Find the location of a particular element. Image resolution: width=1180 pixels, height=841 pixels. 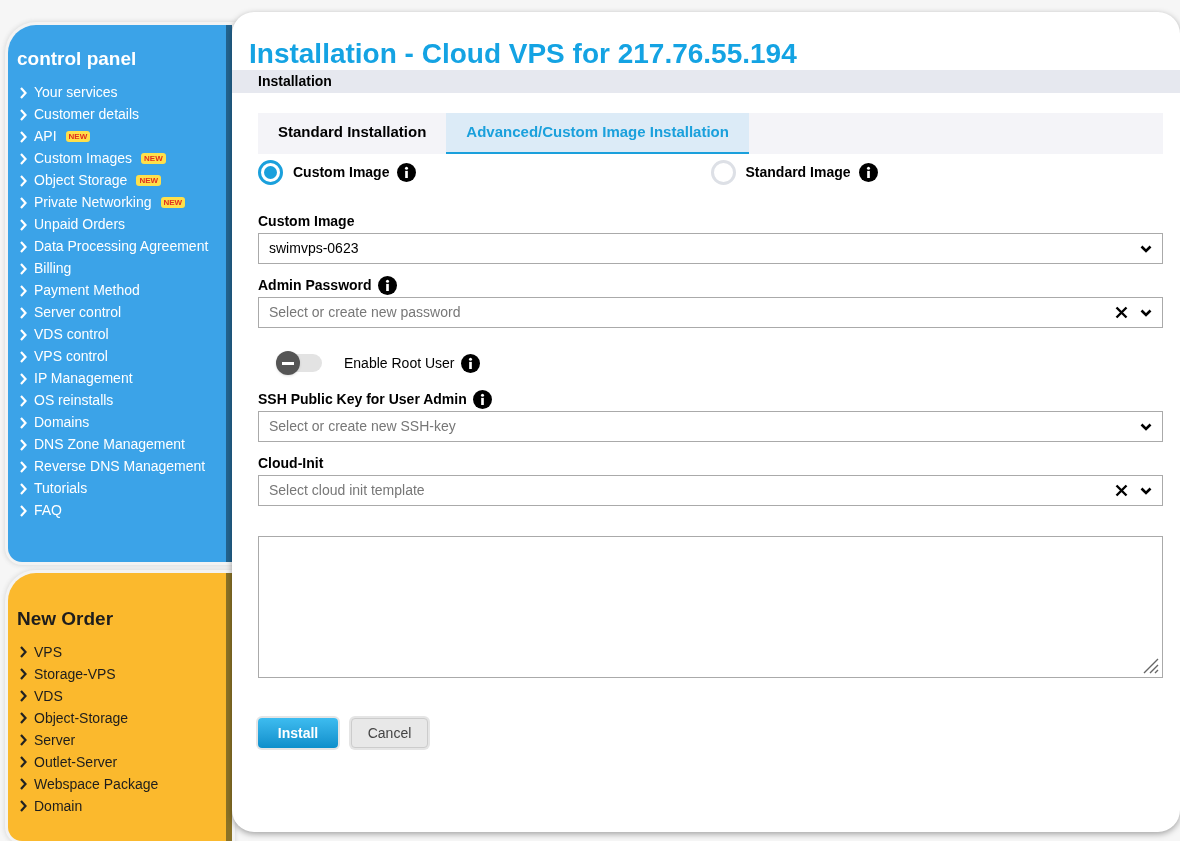

field-label: Custom Image is located at coordinates (306, 221).